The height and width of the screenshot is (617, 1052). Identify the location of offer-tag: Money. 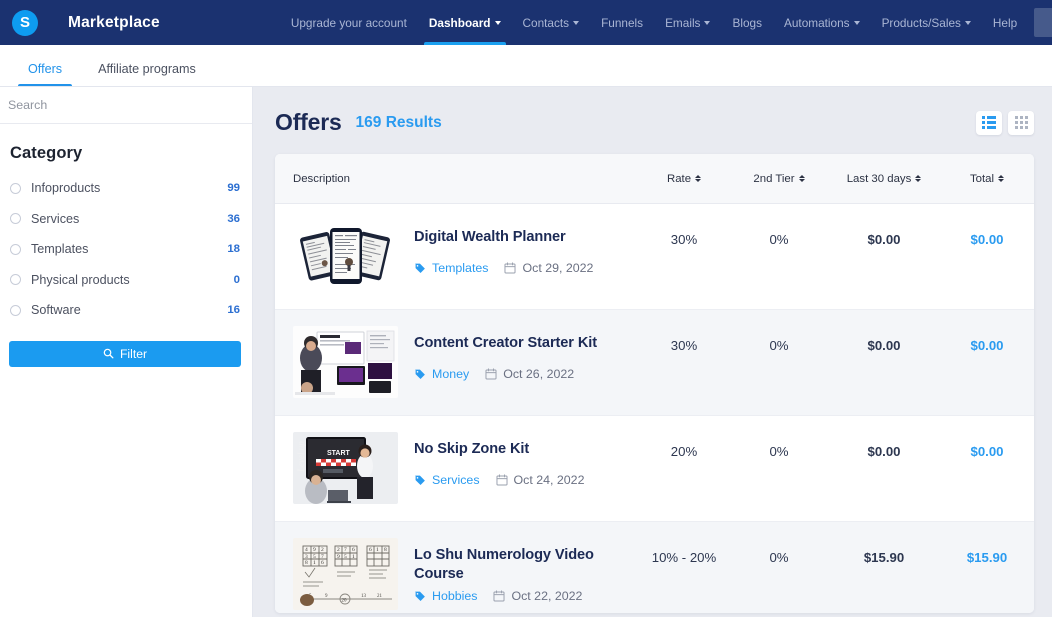
(441, 374).